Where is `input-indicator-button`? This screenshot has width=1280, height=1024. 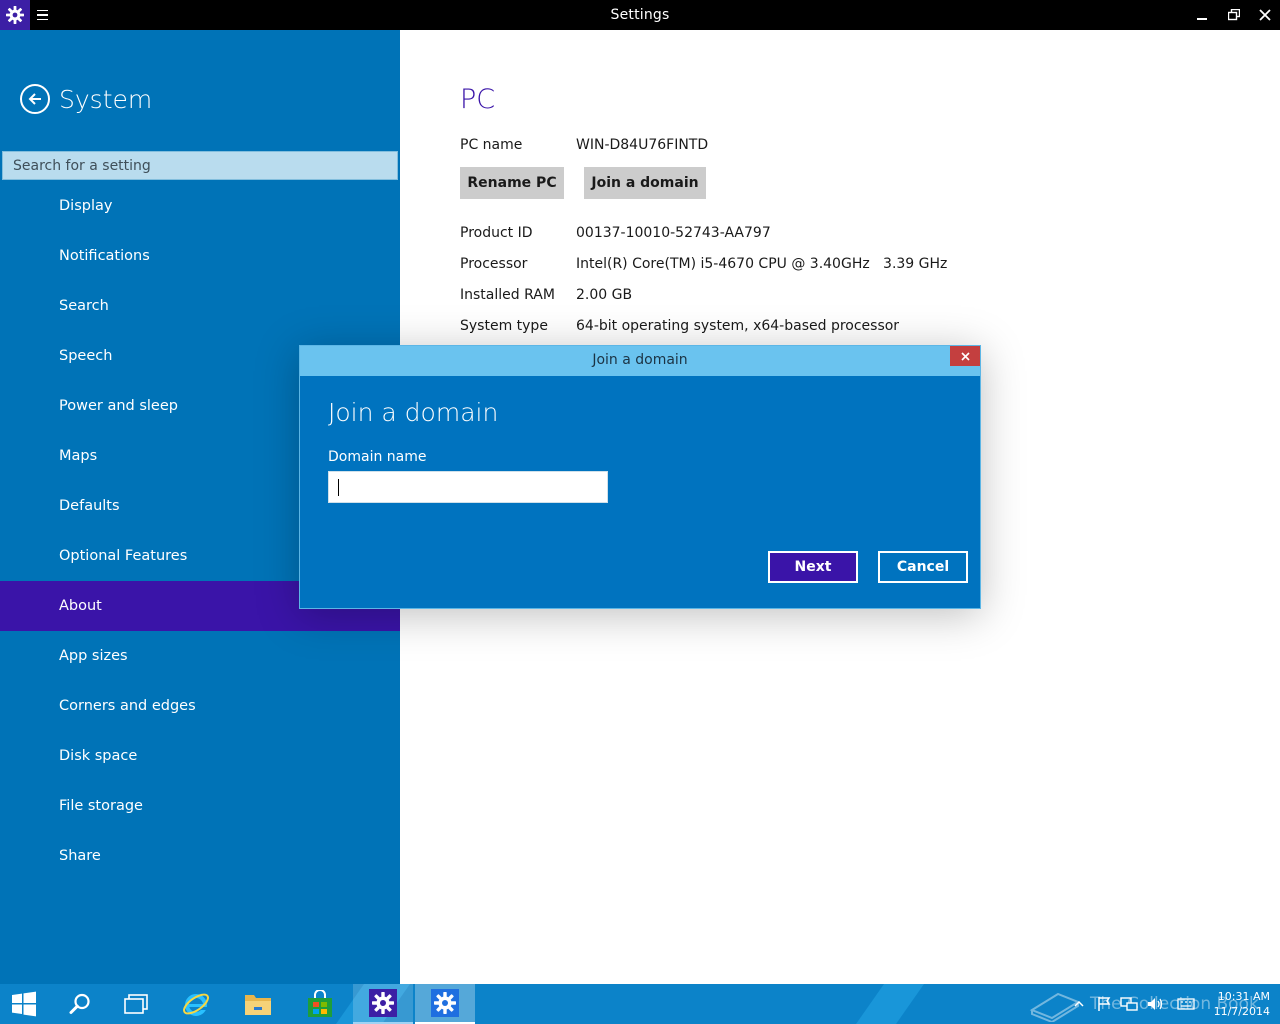 input-indicator-button is located at coordinates (1186, 1004).